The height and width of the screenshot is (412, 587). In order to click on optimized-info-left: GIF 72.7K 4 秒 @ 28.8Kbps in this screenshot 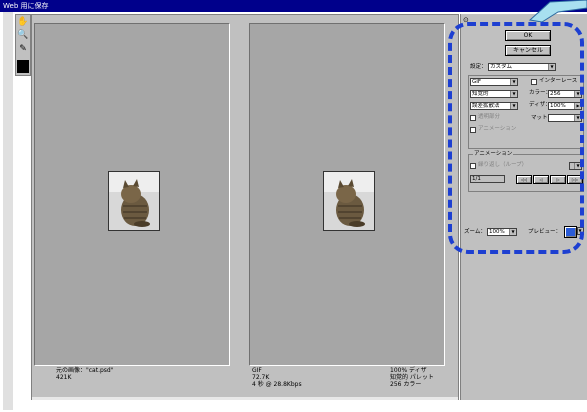, I will do `click(292, 381)`.